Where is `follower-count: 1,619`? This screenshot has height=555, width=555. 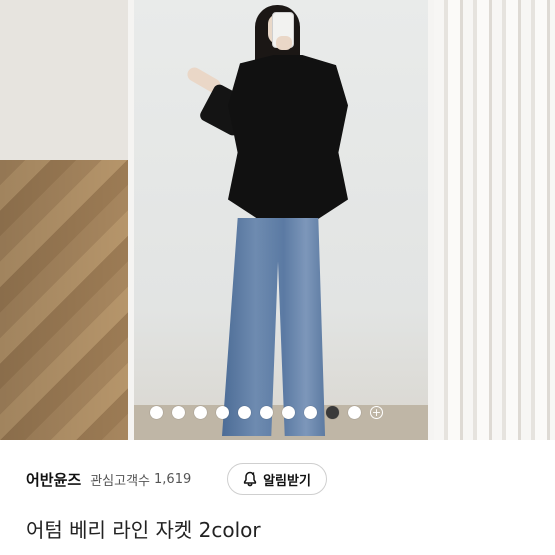
follower-count: 1,619 is located at coordinates (173, 479).